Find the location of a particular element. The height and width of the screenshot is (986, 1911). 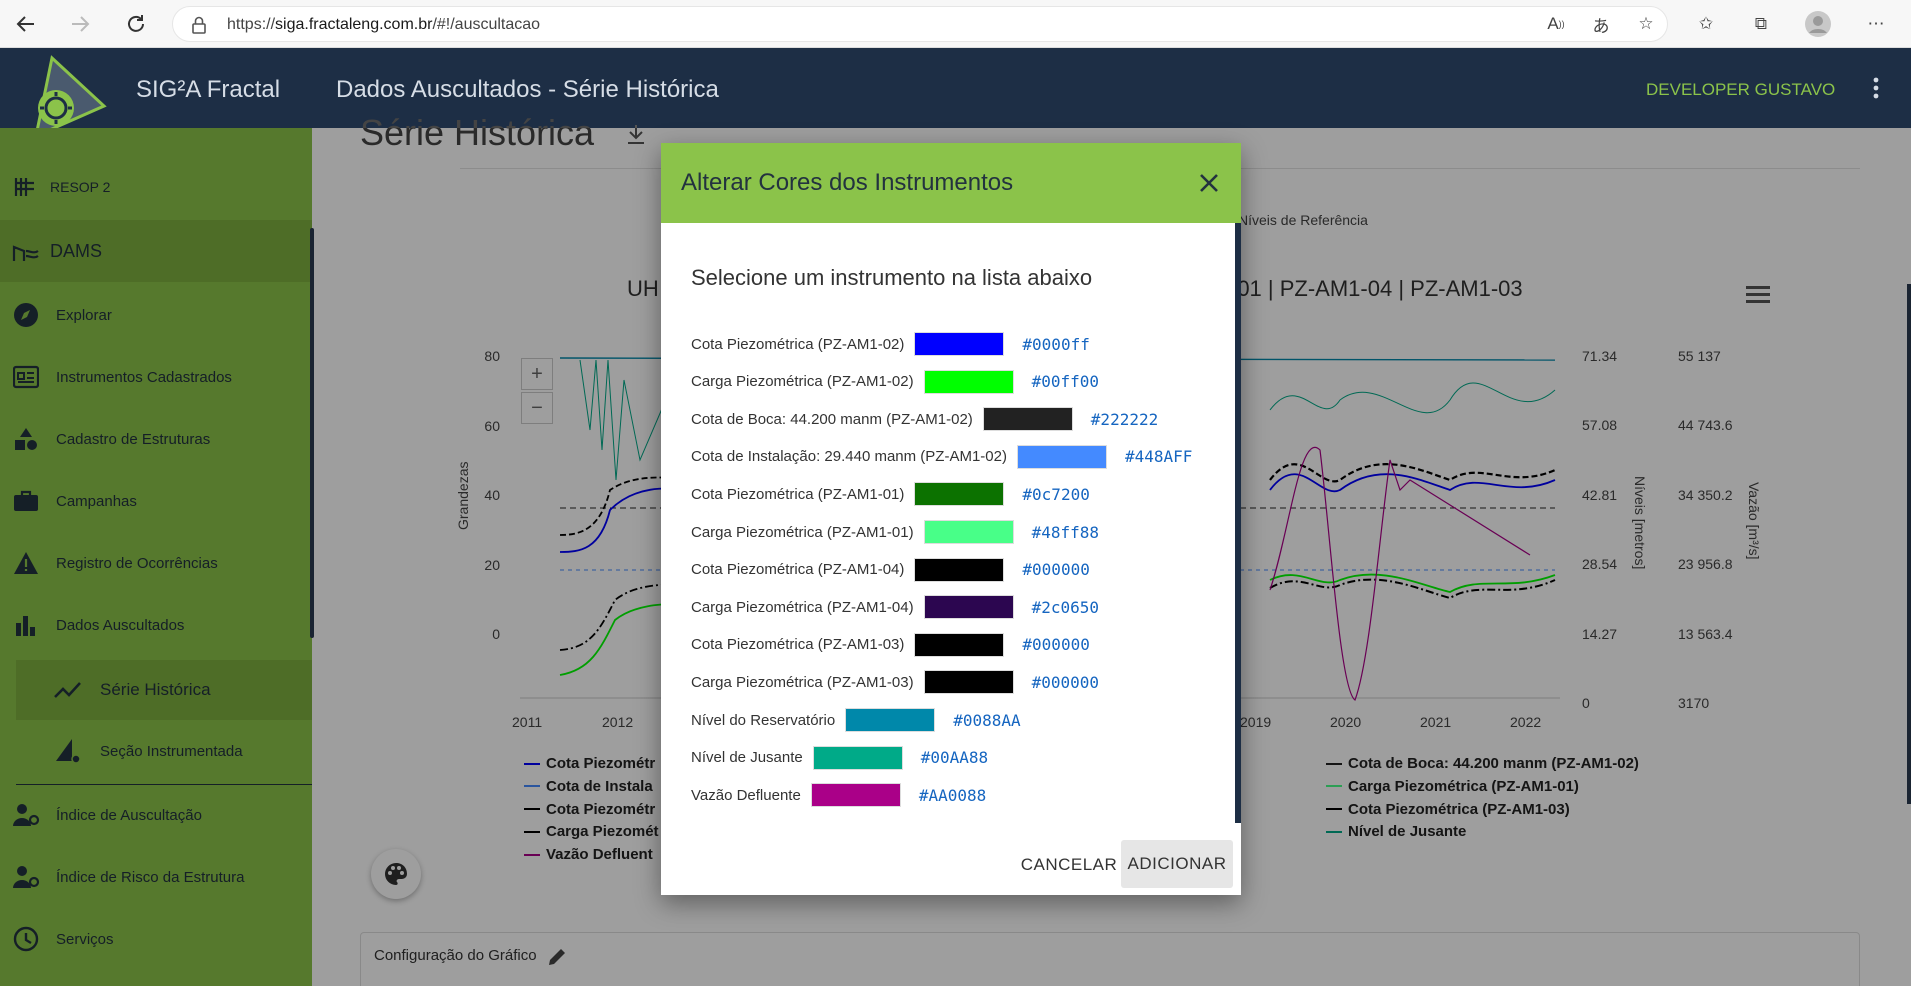

user-name: DEVELOPER GUSTAVO is located at coordinates (1740, 90).